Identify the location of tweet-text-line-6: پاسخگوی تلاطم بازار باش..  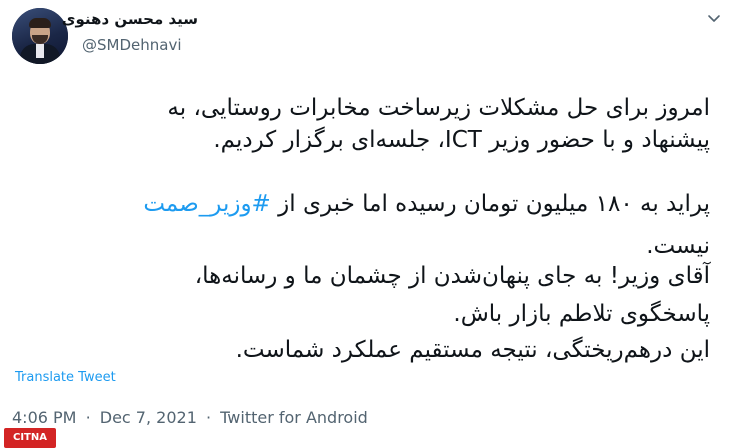
(581, 314).